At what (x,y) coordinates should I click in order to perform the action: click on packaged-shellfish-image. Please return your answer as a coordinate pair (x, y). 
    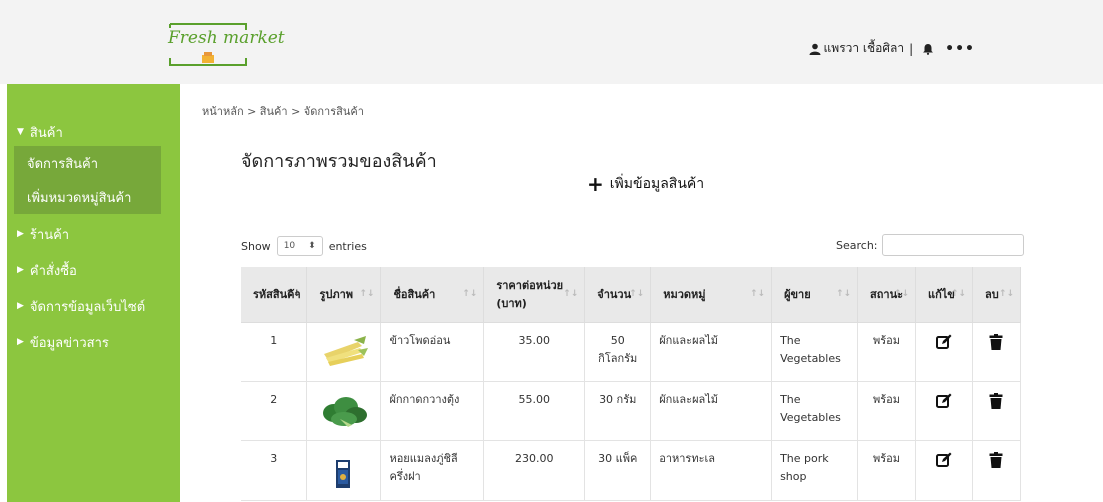
    Looking at the image, I should click on (342, 473).